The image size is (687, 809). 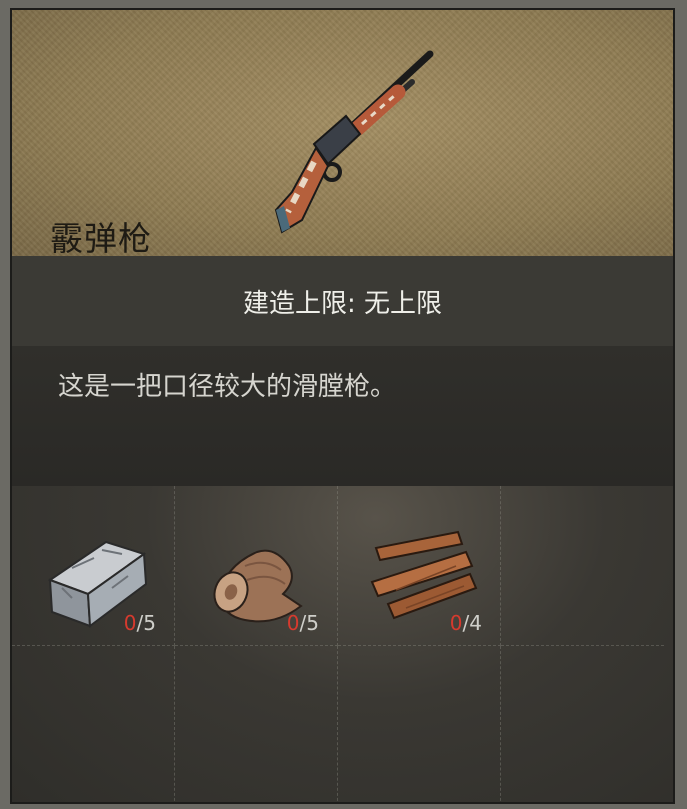 I want to click on material-count: 0/4, so click(x=465, y=623).